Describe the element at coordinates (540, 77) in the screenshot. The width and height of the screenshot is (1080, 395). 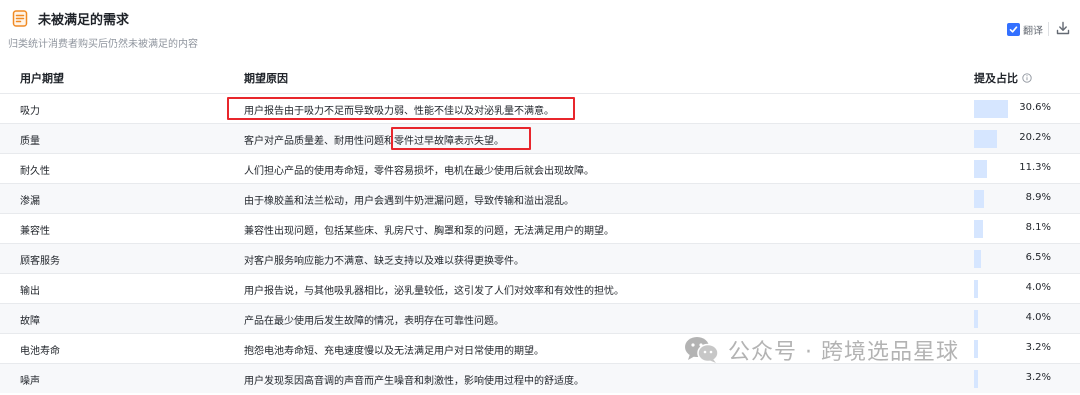
I see `table-header: 用户期望 期望原因 提及占比` at that location.